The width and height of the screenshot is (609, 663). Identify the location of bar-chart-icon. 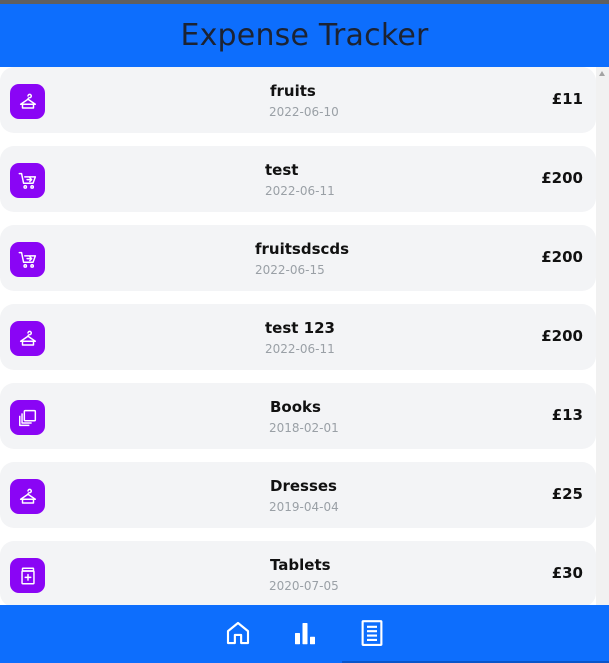
(305, 634).